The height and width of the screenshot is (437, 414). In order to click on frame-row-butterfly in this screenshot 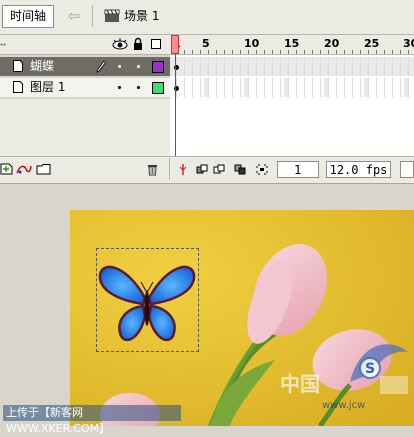, I will do `click(292, 66)`.